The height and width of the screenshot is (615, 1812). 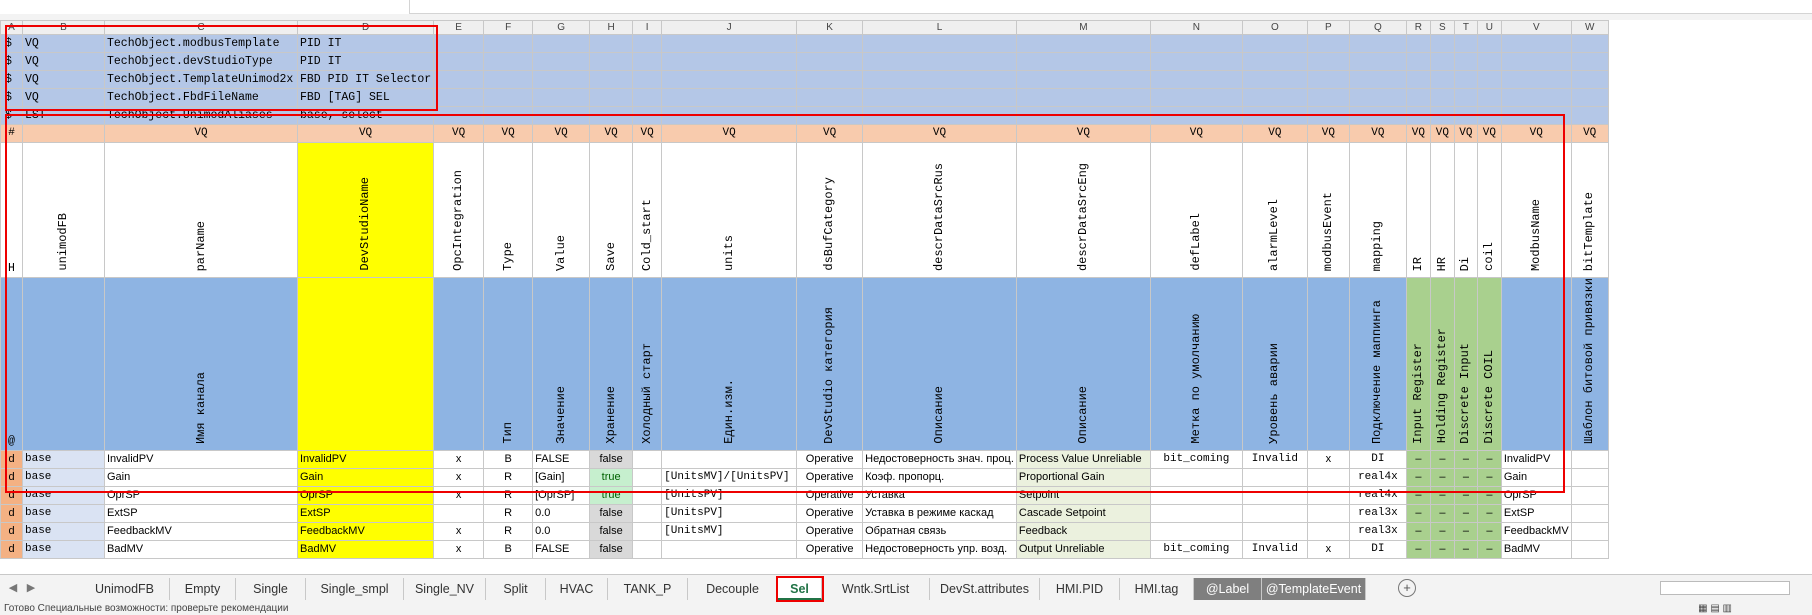 What do you see at coordinates (271, 589) in the screenshot?
I see `sheet-tab-single: Single` at bounding box center [271, 589].